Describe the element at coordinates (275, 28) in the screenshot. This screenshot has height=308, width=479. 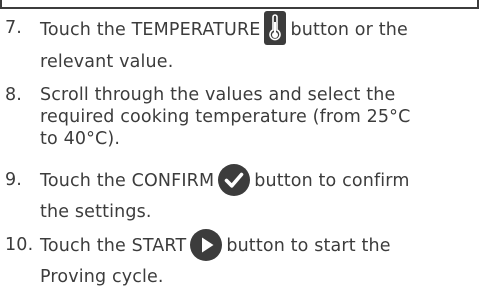
I see `thermometer-icon` at that location.